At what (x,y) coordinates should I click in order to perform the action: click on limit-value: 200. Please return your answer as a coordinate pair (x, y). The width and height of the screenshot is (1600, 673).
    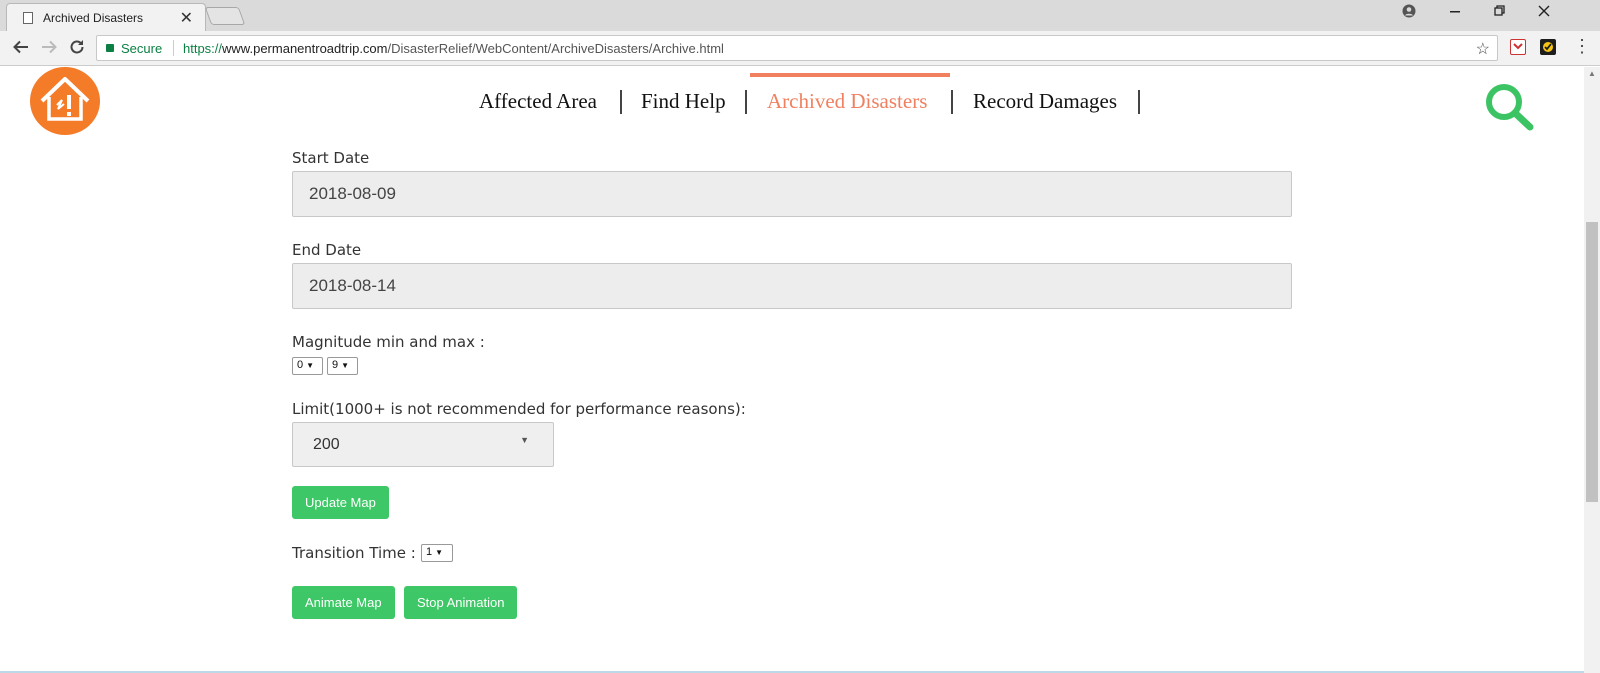
    Looking at the image, I should click on (326, 444).